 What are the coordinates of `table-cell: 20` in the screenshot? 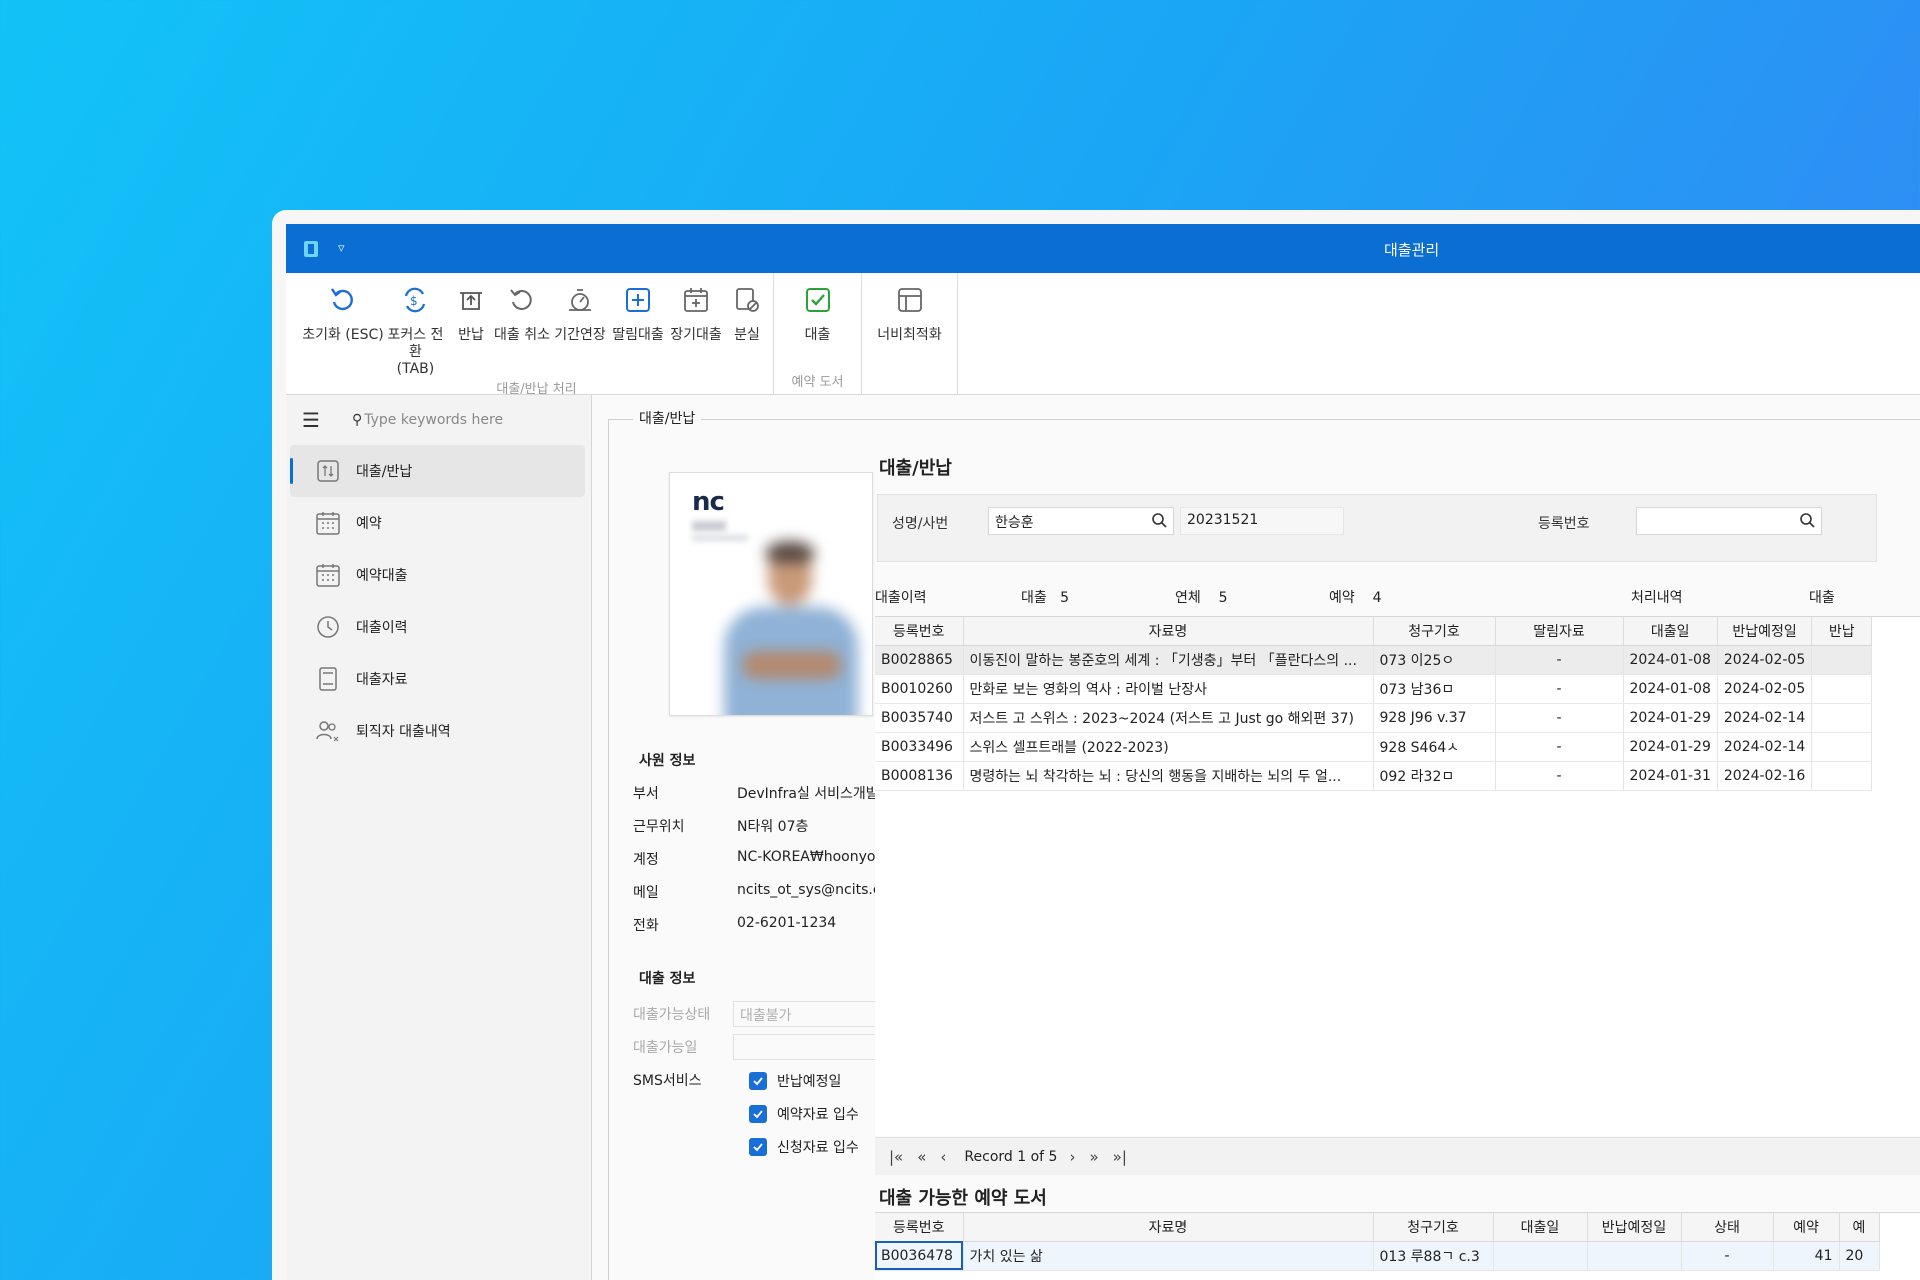 It's located at (1859, 1256).